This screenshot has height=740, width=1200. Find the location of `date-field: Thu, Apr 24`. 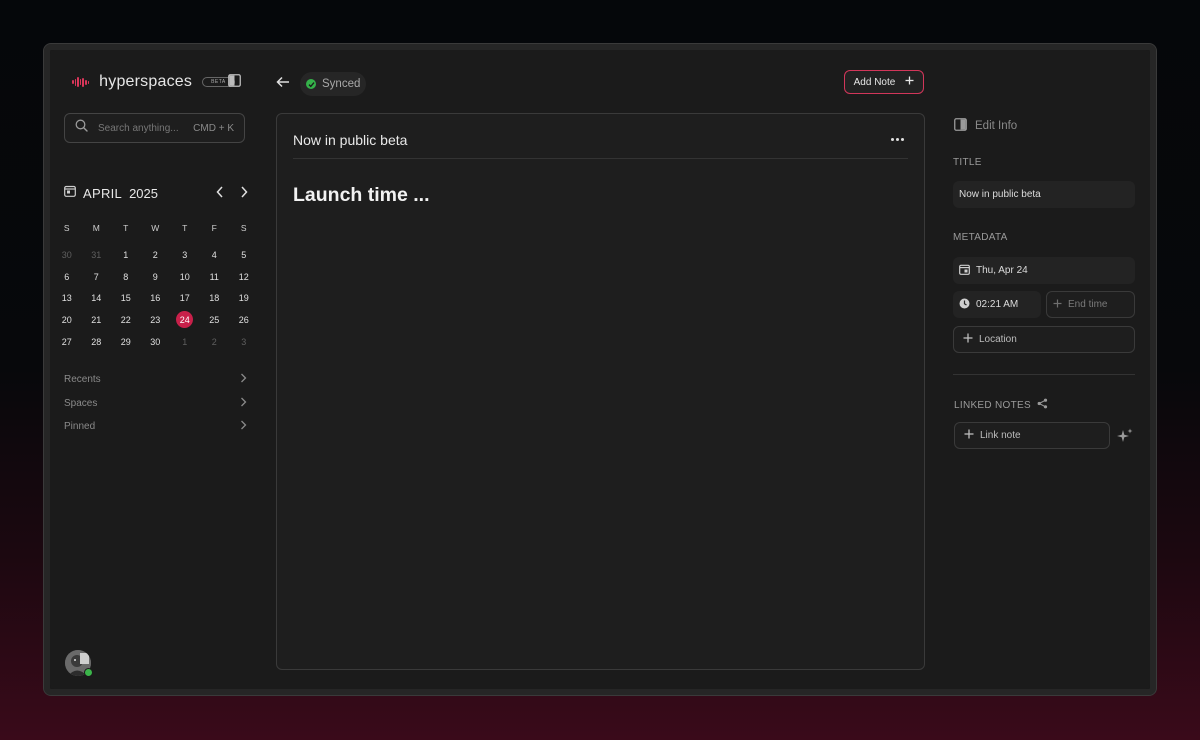

date-field: Thu, Apr 24 is located at coordinates (1044, 270).